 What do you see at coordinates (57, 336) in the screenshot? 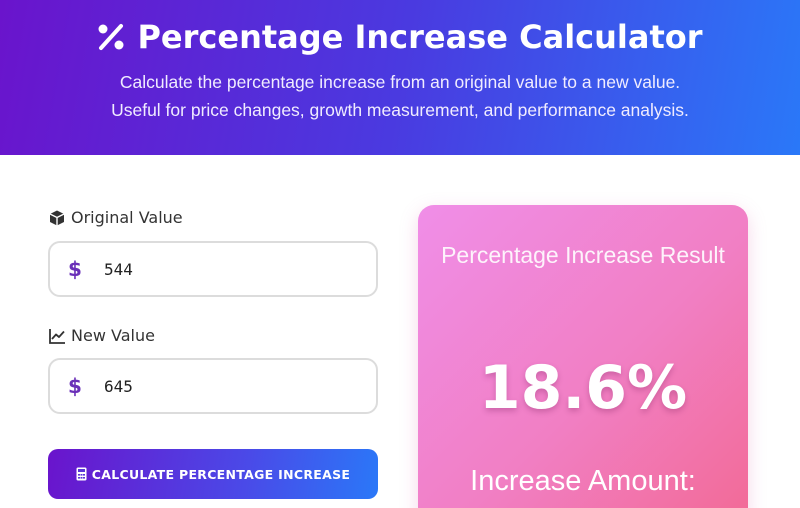
I see `chart-line-icon` at bounding box center [57, 336].